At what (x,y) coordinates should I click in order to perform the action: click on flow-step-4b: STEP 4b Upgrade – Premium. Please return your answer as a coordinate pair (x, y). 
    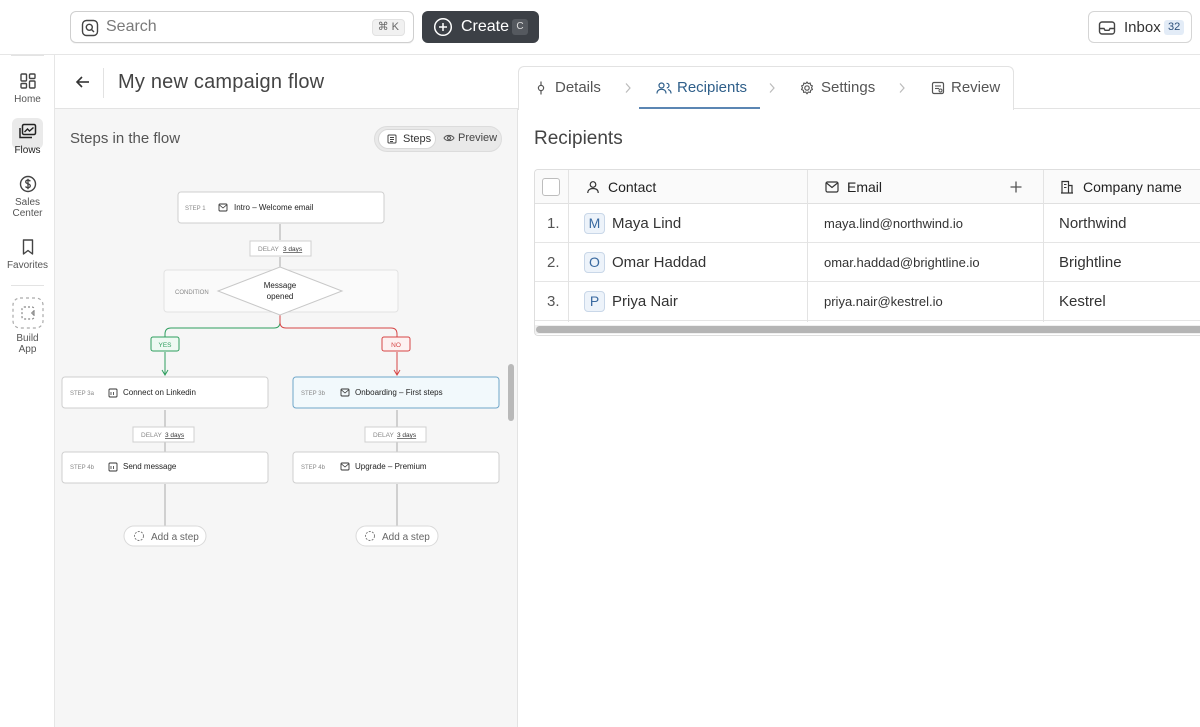
    Looking at the image, I should click on (396, 467).